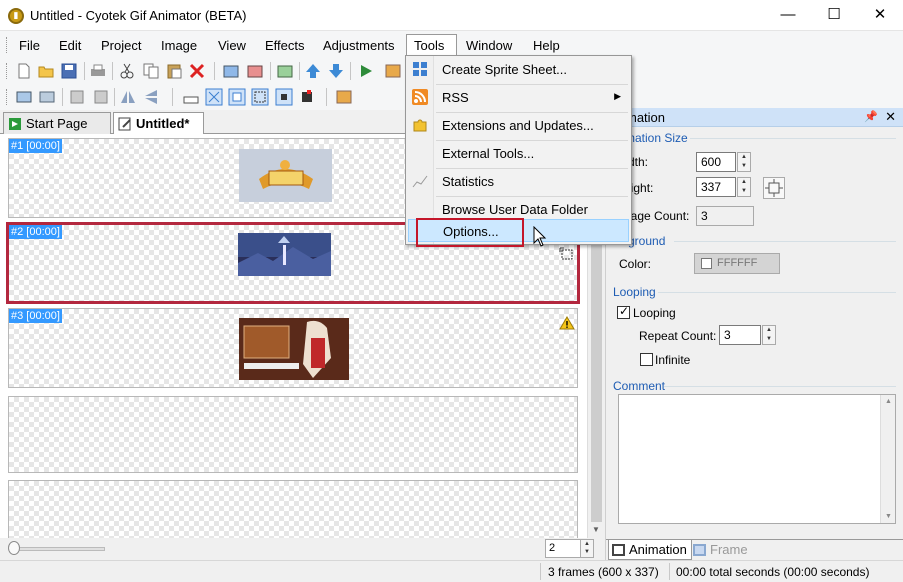 Image resolution: width=903 pixels, height=582 pixels. What do you see at coordinates (151, 71) in the screenshot?
I see `copy-icon` at bounding box center [151, 71].